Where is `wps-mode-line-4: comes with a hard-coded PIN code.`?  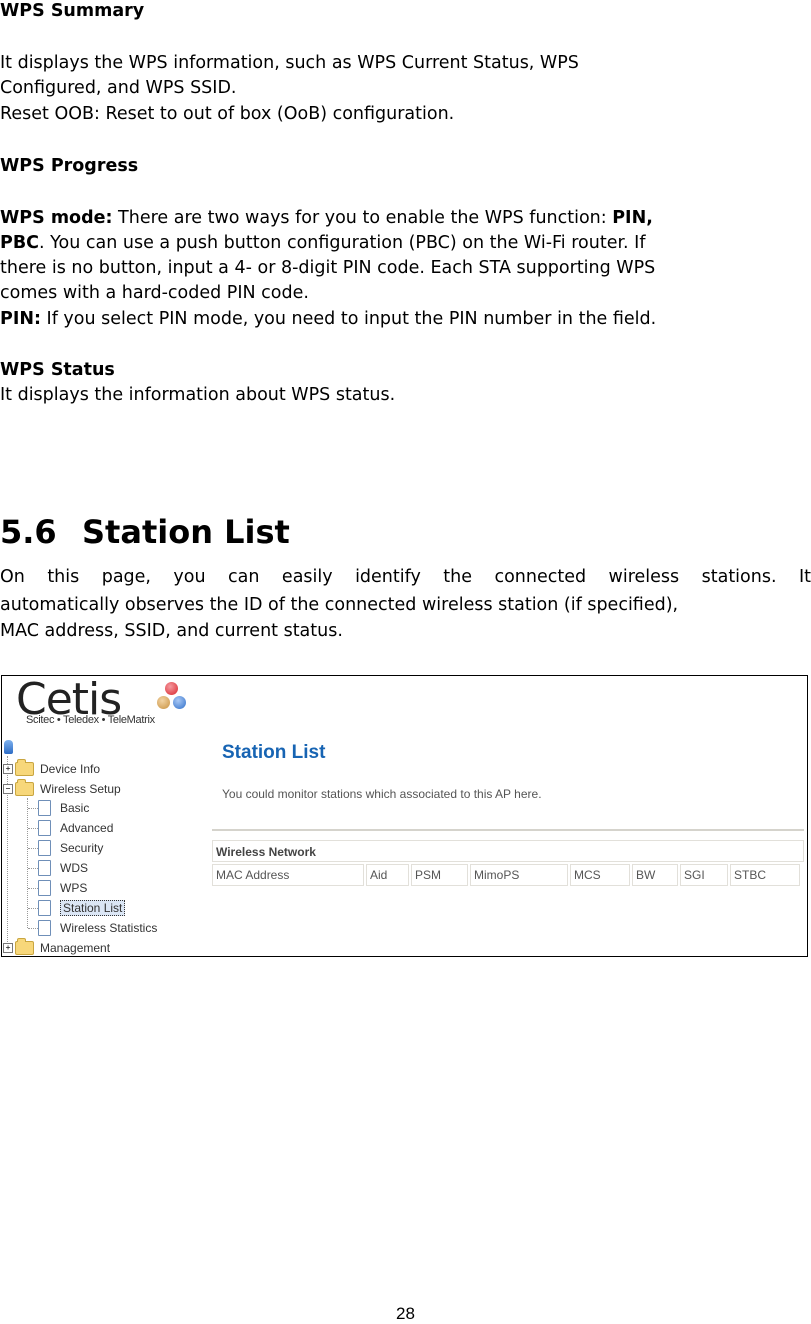 wps-mode-line-4: comes with a hard-coded PIN code. is located at coordinates (154, 293).